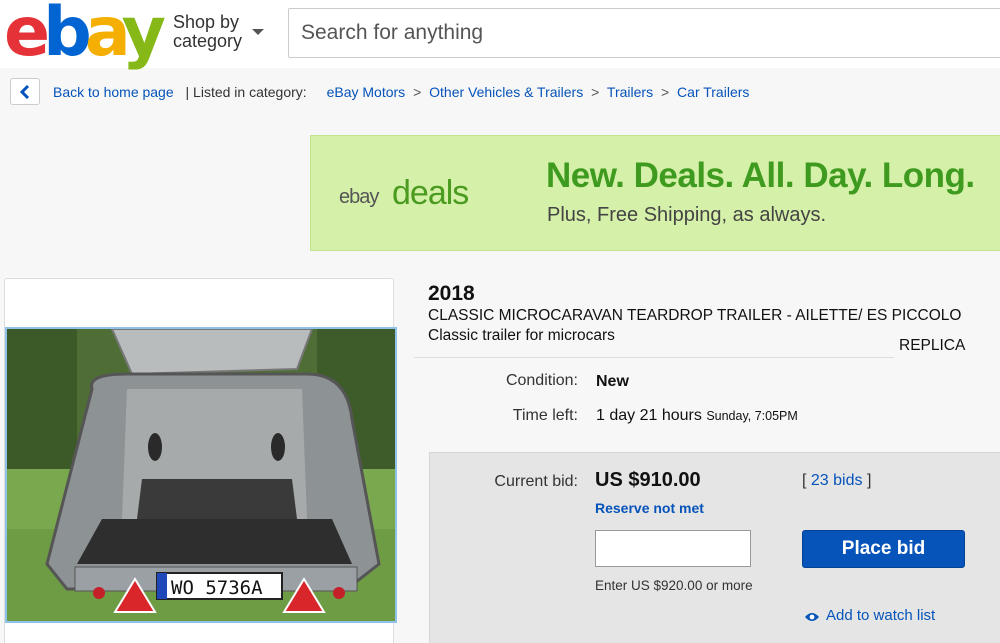  Describe the element at coordinates (932, 345) in the screenshot. I see `listing-replica: REPLICA` at that location.